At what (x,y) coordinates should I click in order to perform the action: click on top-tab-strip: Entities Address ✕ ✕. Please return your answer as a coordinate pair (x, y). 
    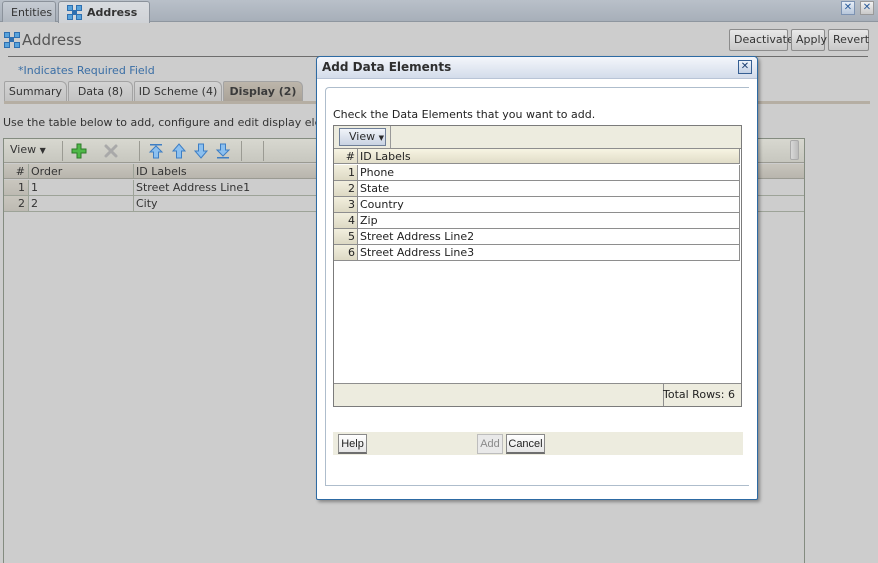
    Looking at the image, I should click on (439, 11).